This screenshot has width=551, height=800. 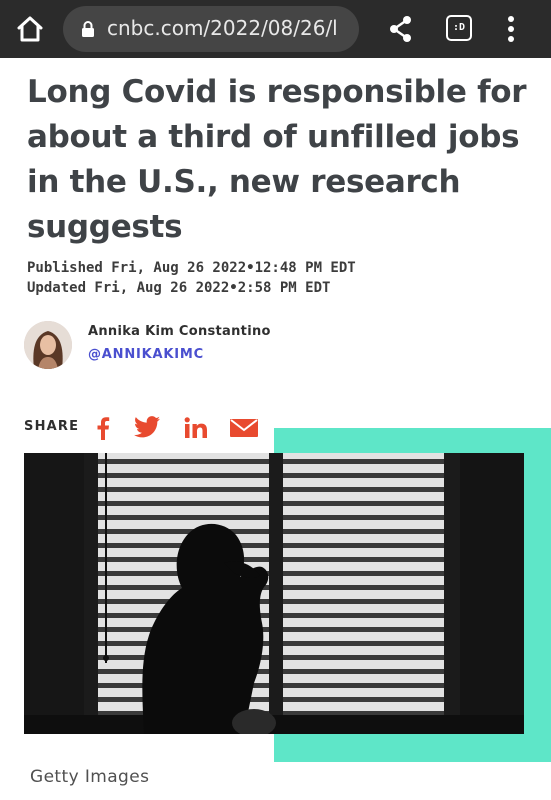 I want to click on extension-icon: :D, so click(x=459, y=28).